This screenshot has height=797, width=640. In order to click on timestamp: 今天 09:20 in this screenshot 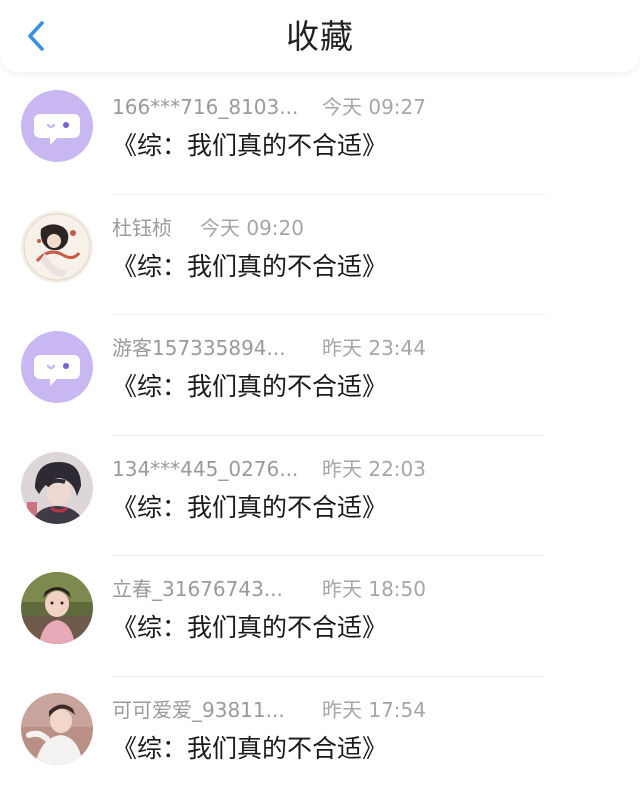, I will do `click(252, 228)`.